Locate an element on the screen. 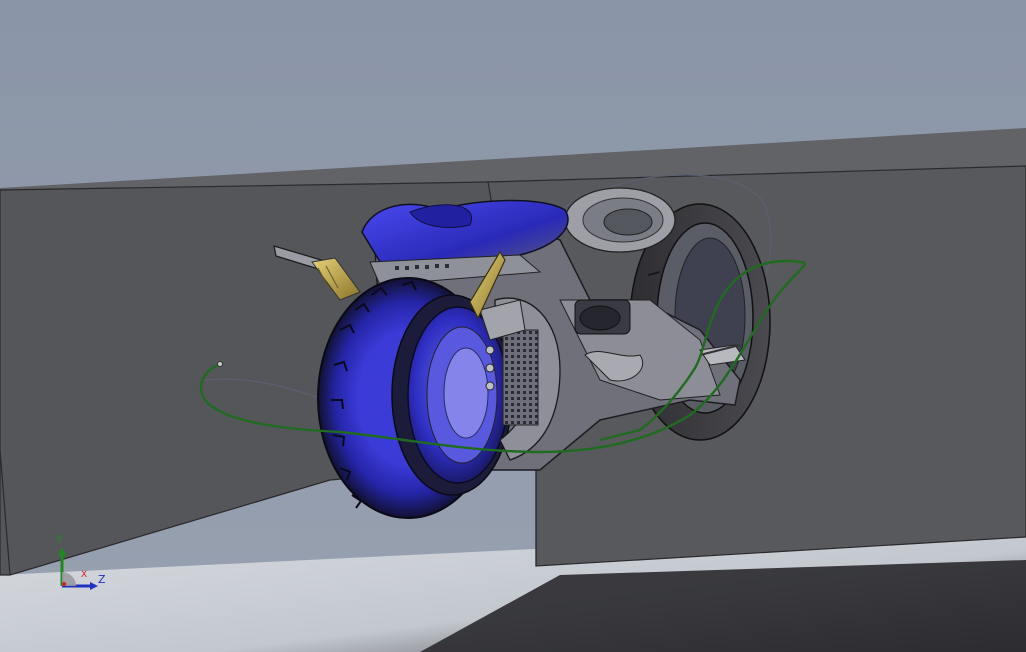  triad-y-label: Y is located at coordinates (59, 539).